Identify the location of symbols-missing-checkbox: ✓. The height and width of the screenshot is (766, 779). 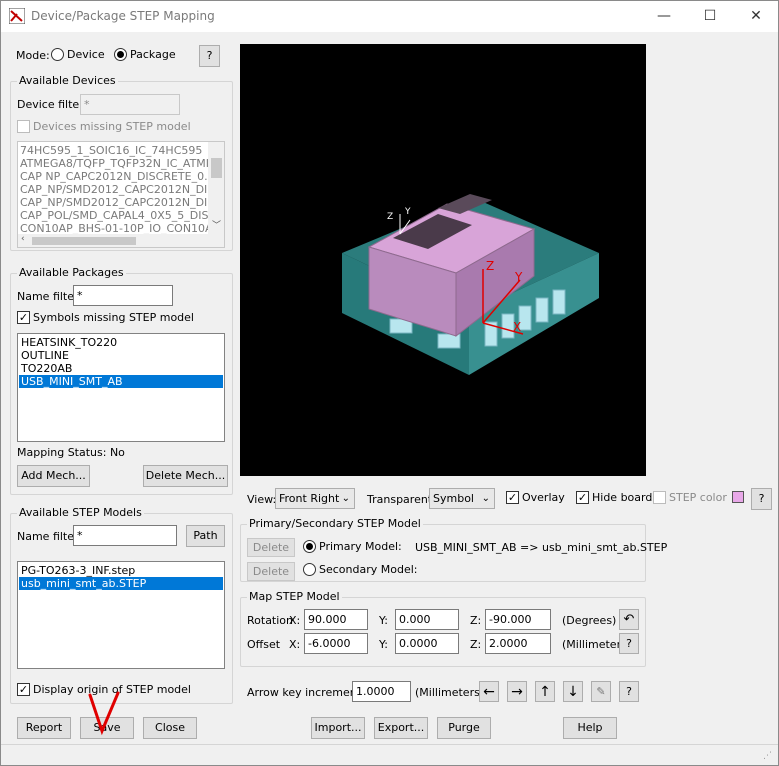
(23, 317).